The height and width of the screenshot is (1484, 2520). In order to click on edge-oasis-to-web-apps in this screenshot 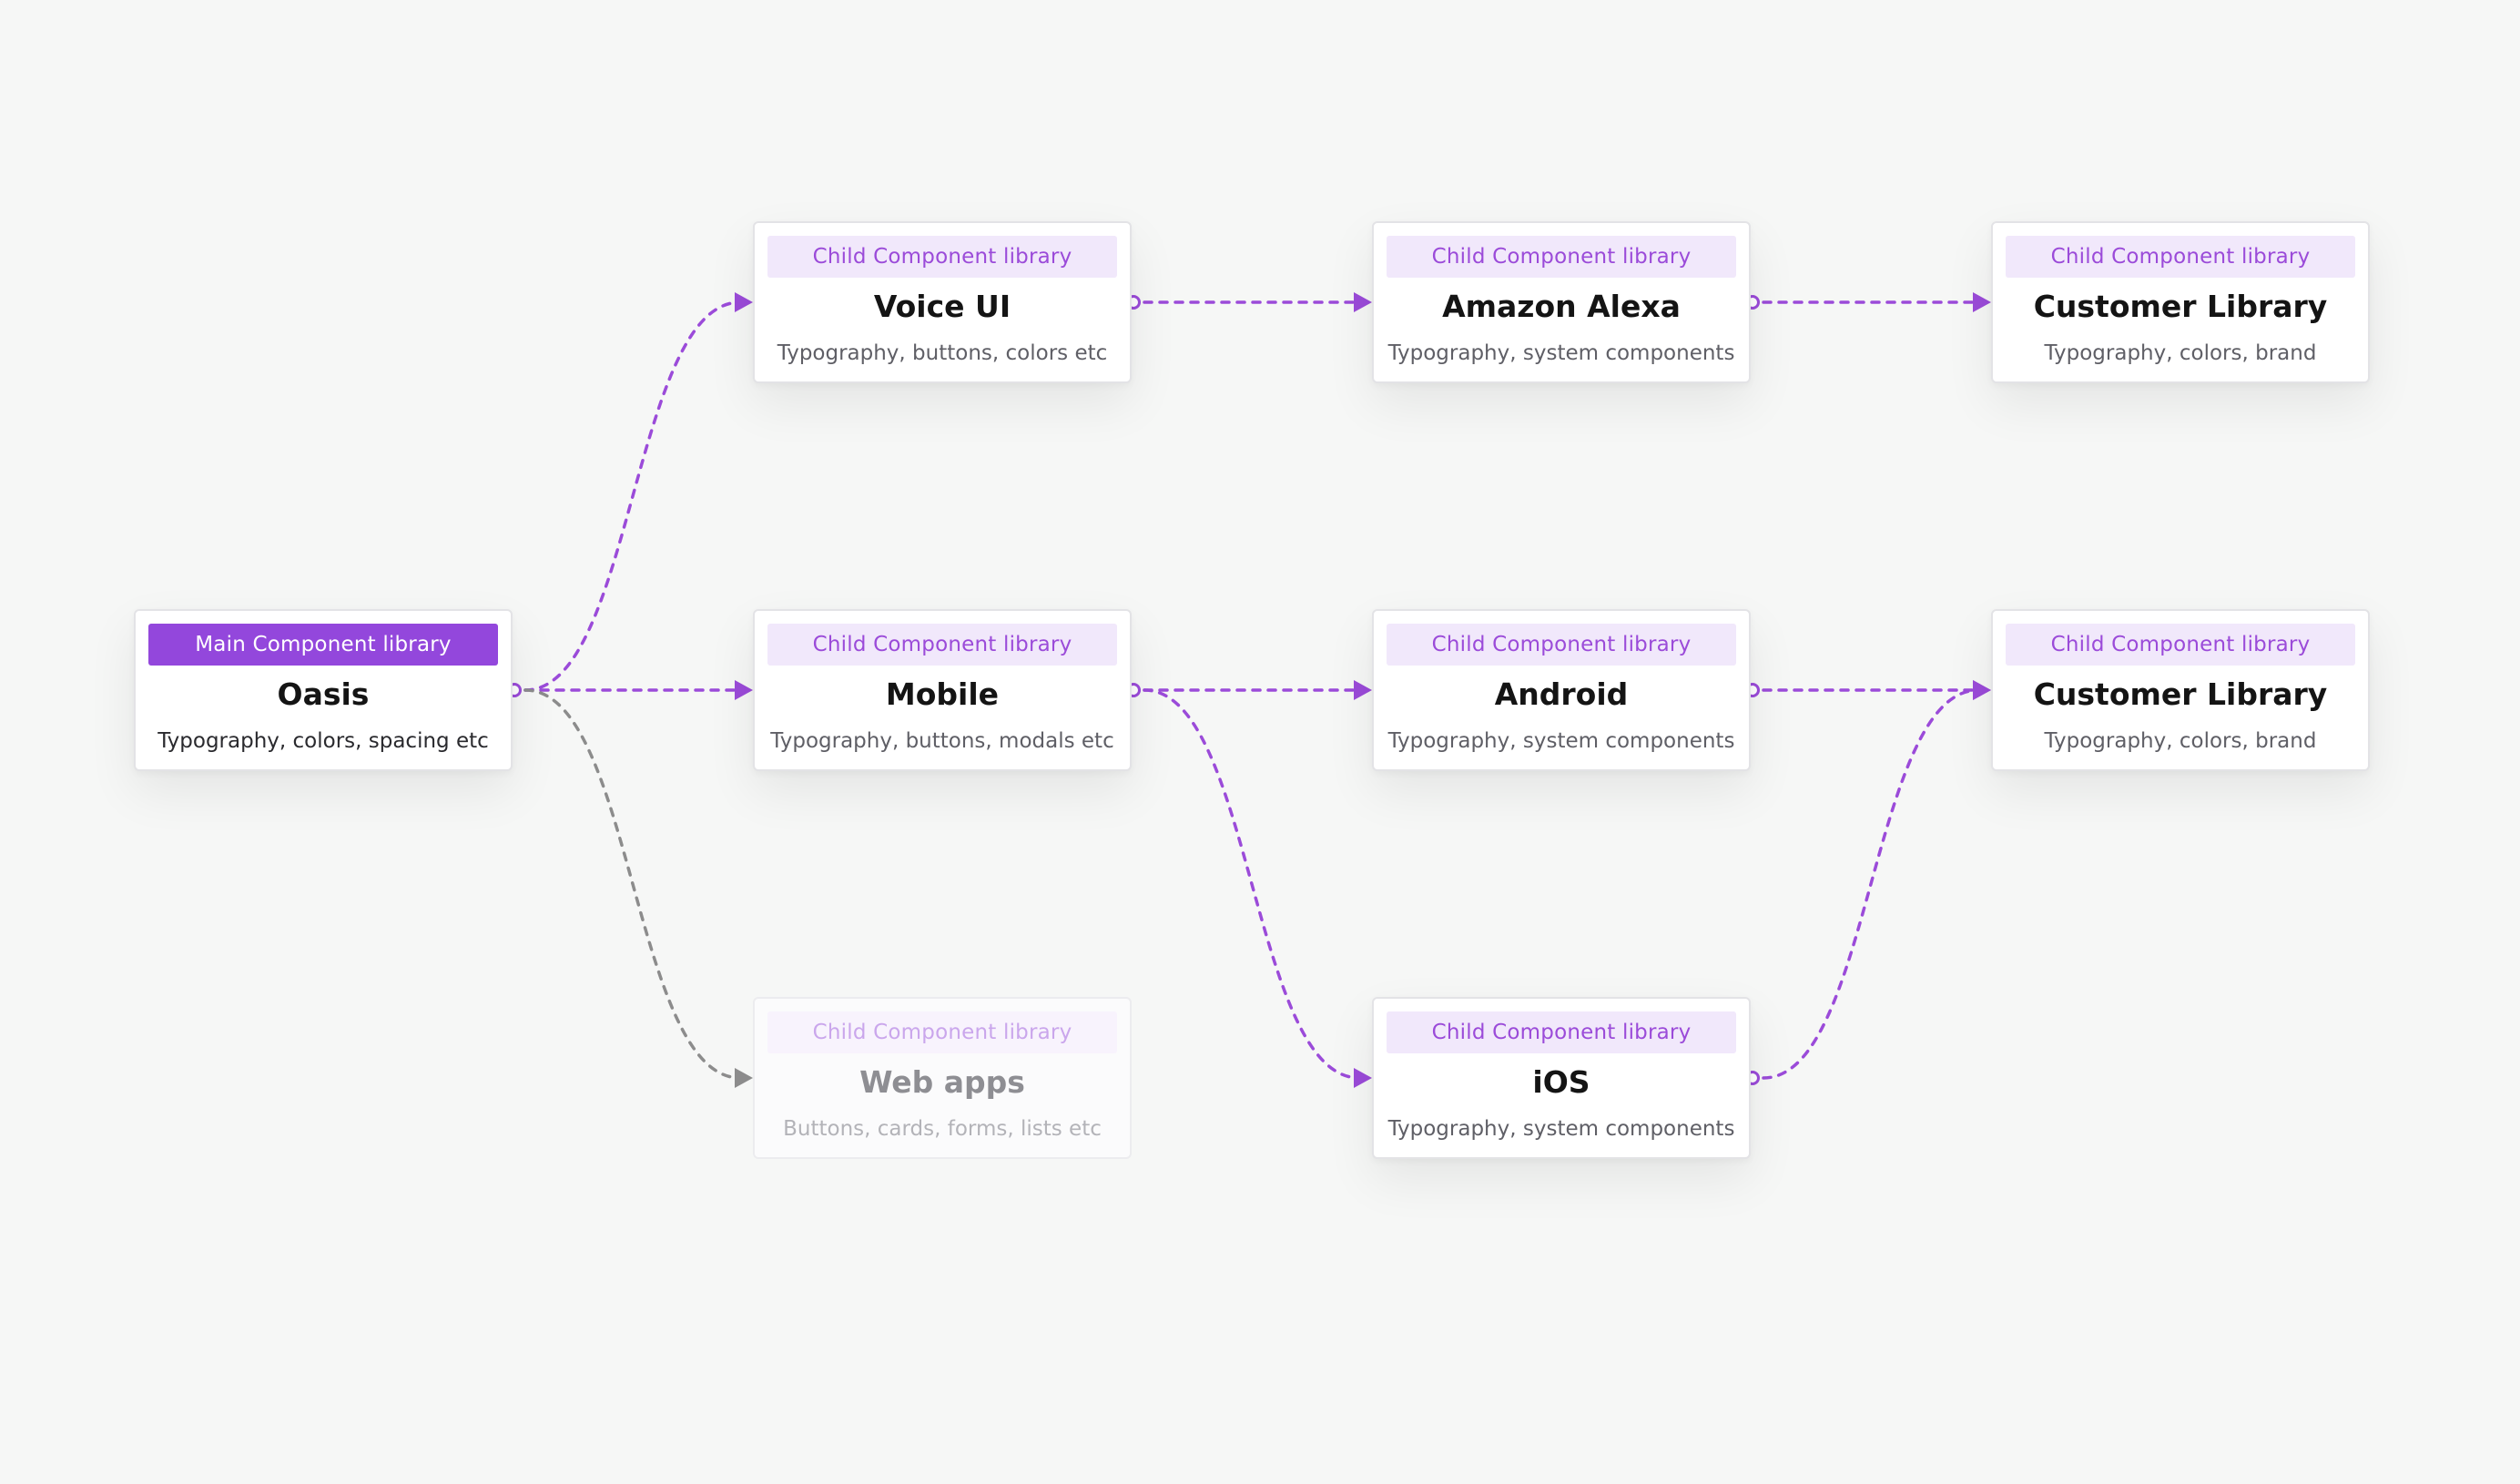, I will do `click(638, 888)`.